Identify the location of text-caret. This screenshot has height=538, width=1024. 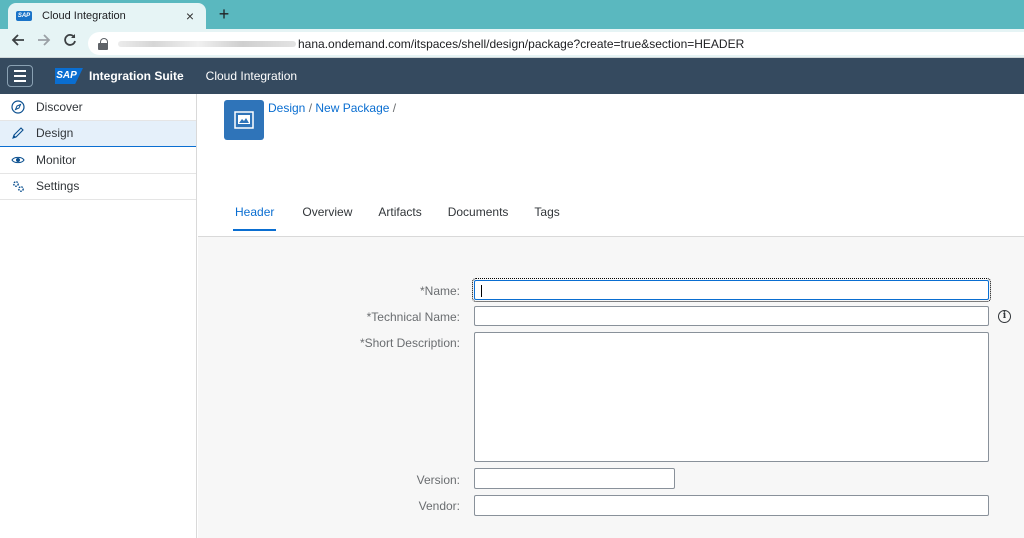
(481, 291).